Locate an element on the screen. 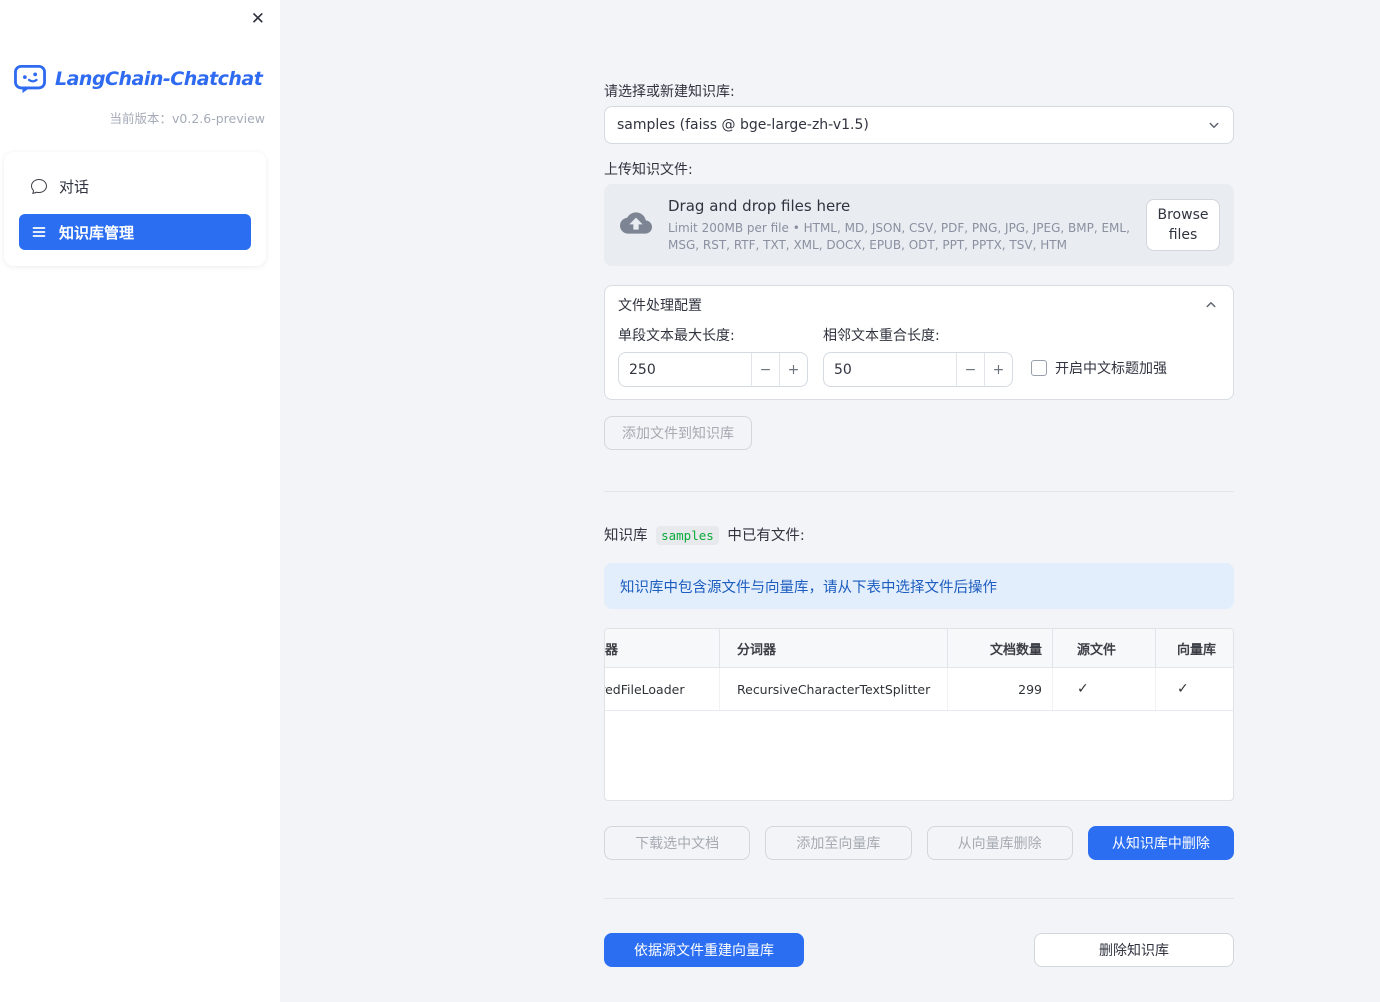 The height and width of the screenshot is (1002, 1380). column-header-loader: 文档加载器 is located at coordinates (662, 648).